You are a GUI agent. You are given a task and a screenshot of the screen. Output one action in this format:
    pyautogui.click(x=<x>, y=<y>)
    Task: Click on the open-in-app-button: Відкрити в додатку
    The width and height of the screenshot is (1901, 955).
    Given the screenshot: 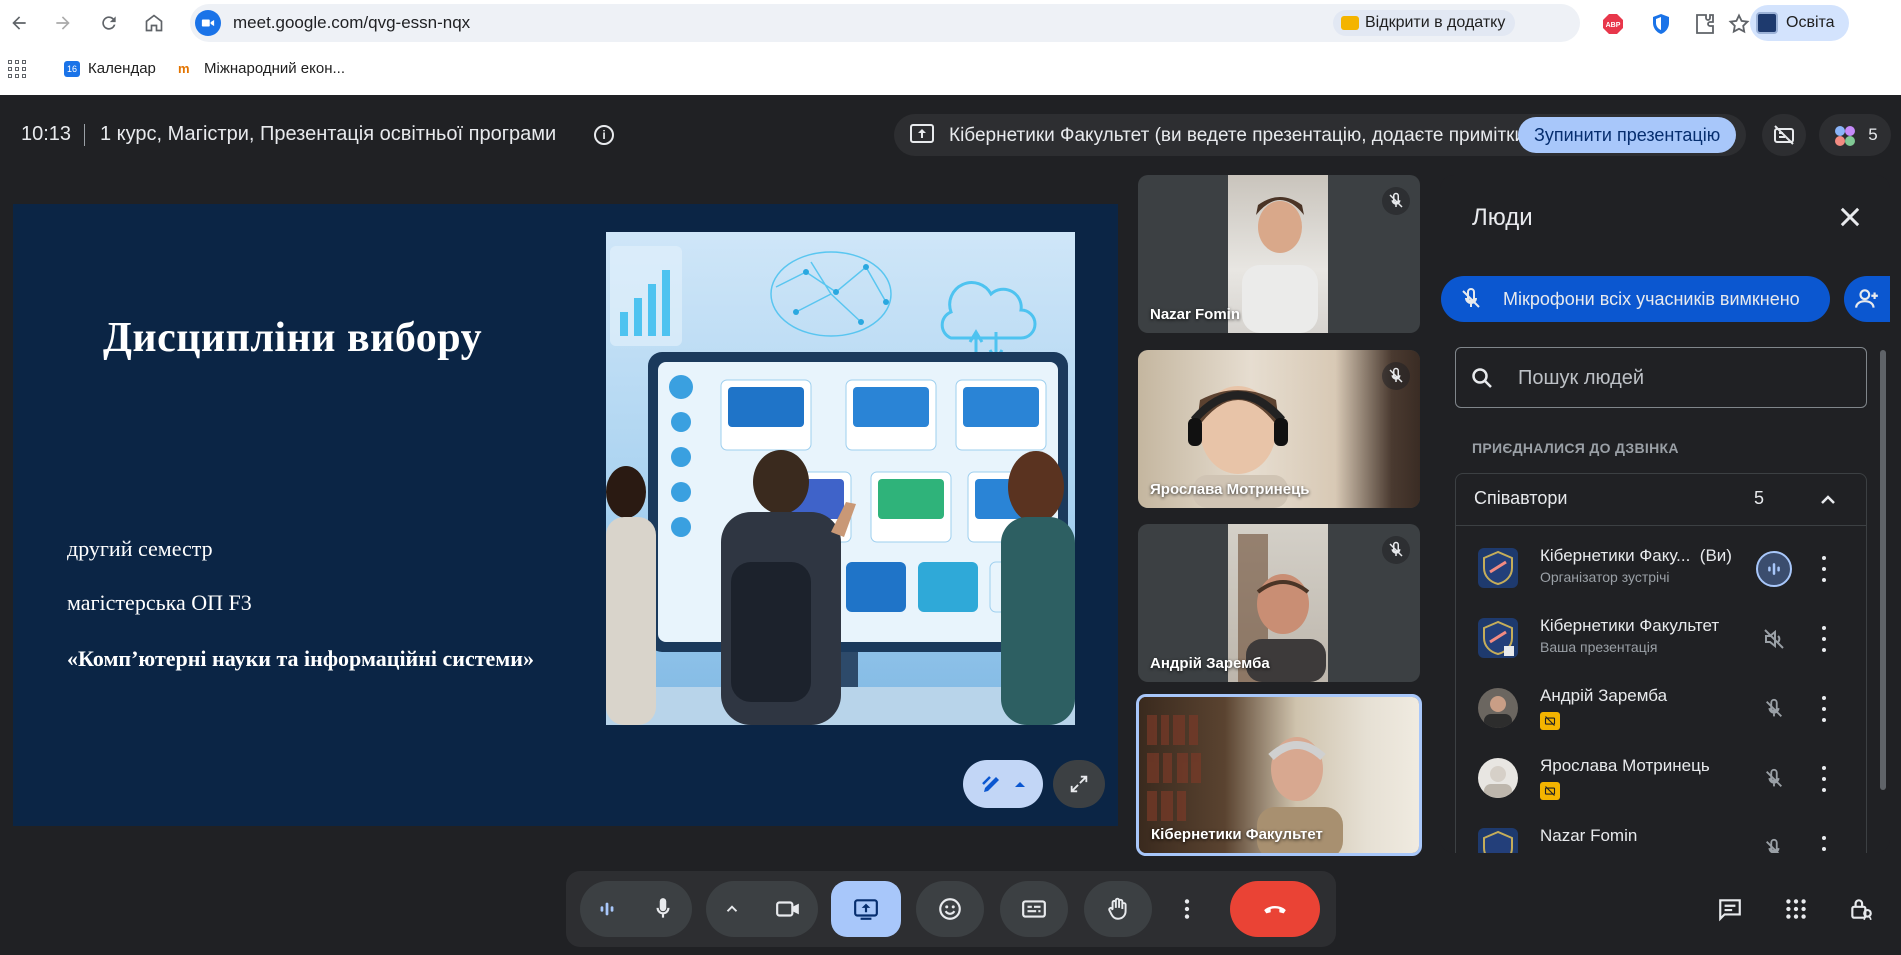 What is the action you would take?
    pyautogui.click(x=1424, y=23)
    